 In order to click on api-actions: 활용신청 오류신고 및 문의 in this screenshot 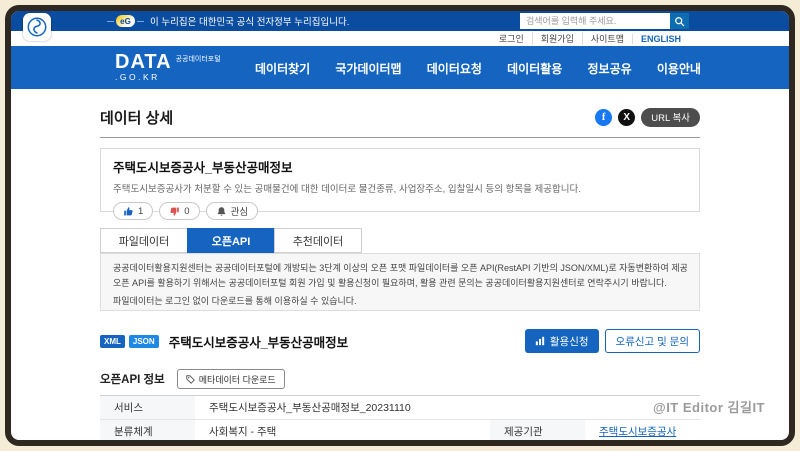, I will do `click(612, 341)`.